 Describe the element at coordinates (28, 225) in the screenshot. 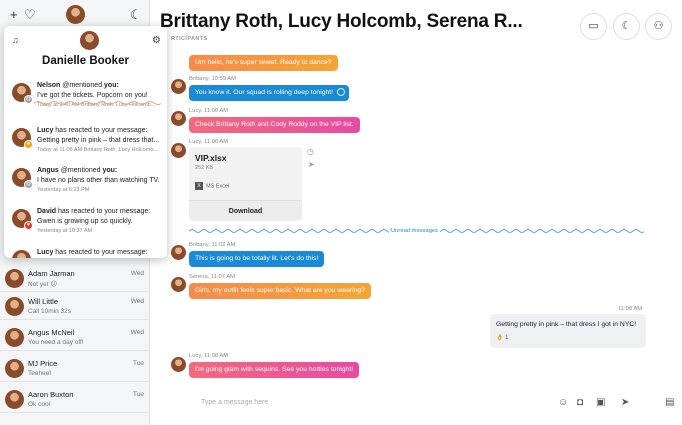

I see `heart-badge-icon: ♥` at that location.